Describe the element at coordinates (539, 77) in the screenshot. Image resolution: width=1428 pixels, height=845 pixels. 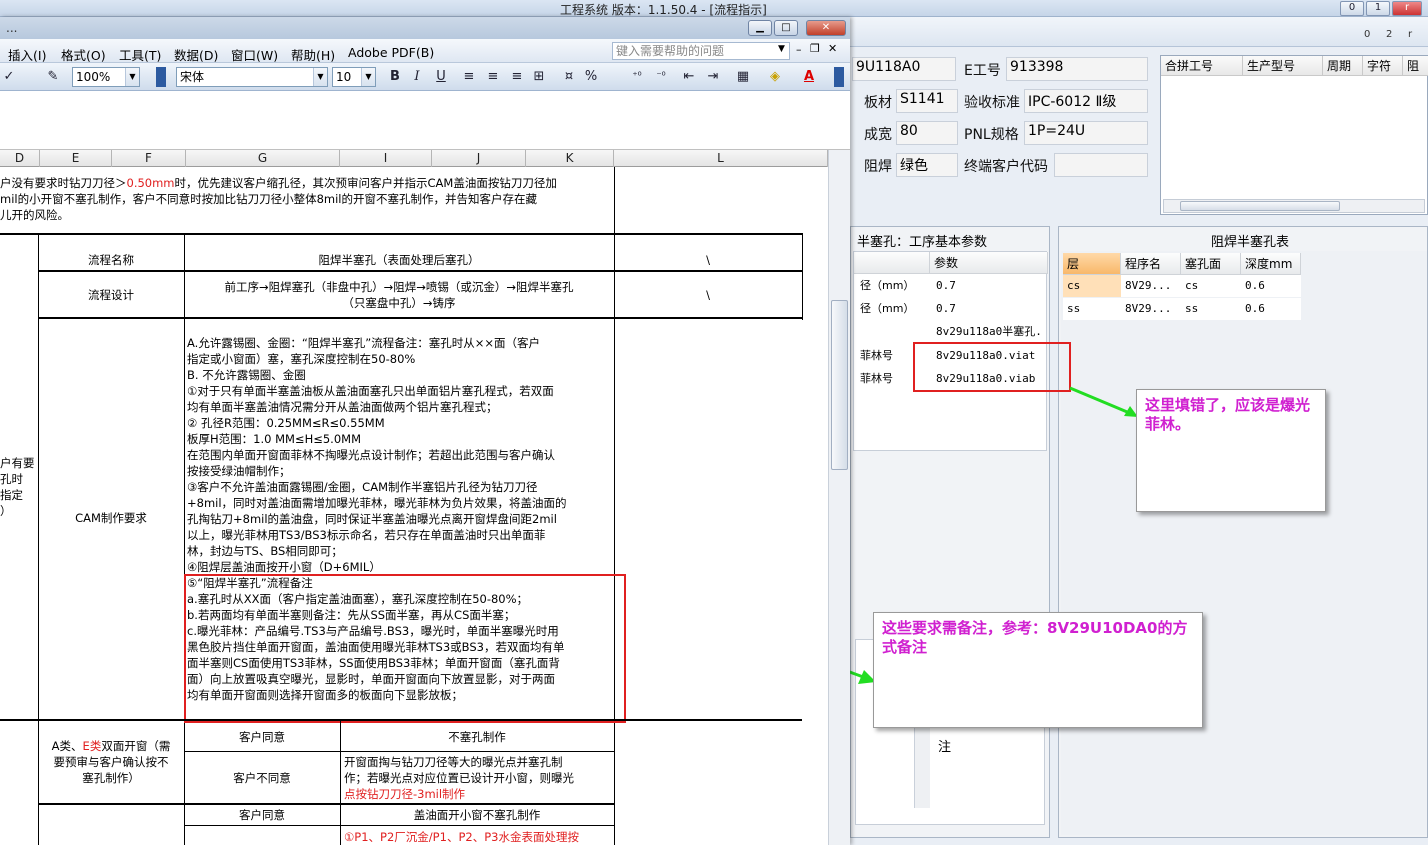
I see `merge-center-icon: ⊞` at that location.